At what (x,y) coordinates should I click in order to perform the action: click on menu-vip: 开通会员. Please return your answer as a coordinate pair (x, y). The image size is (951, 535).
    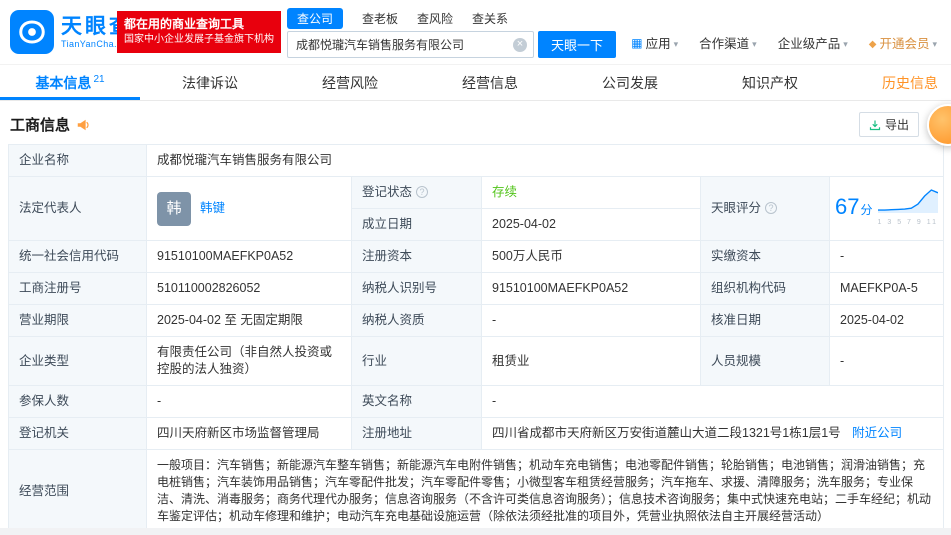
    Looking at the image, I should click on (903, 42).